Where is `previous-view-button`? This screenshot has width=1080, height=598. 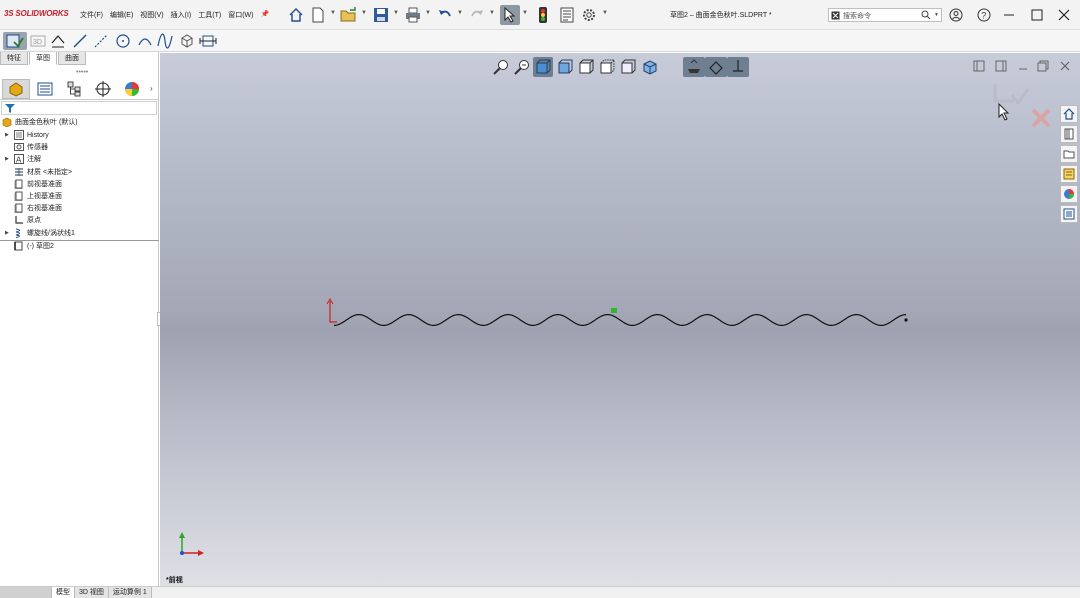
previous-view-button is located at coordinates (543, 67).